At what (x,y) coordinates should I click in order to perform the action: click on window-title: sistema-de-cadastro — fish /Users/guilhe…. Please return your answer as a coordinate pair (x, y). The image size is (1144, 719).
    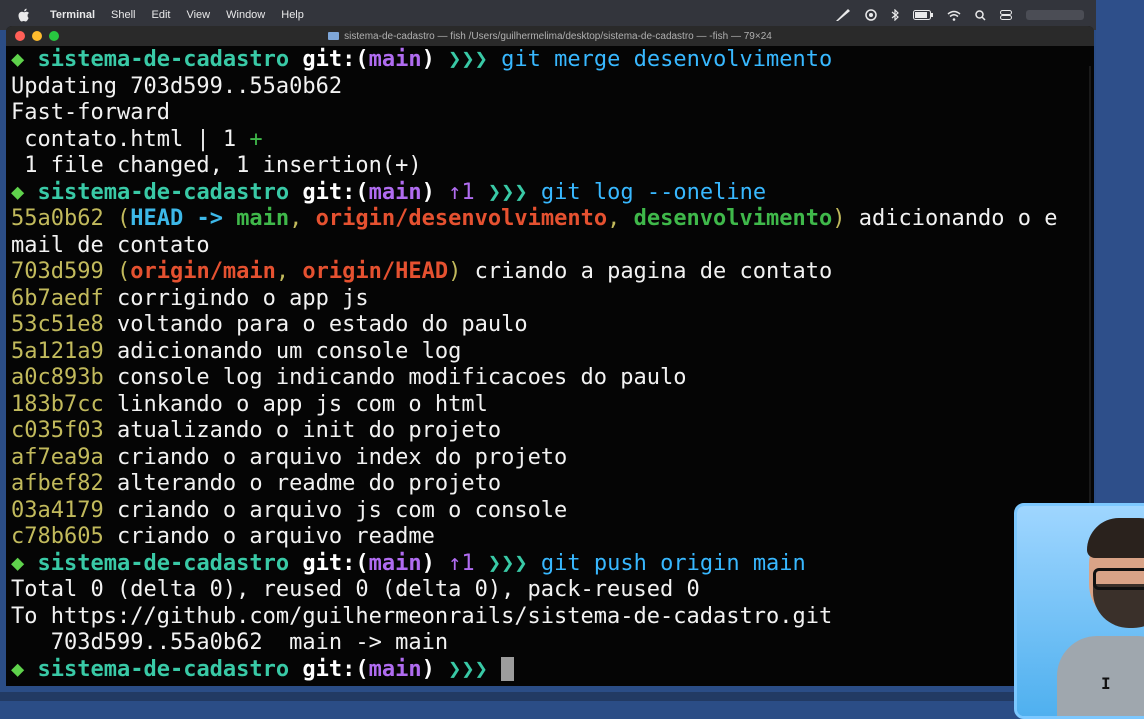
    Looking at the image, I should click on (558, 36).